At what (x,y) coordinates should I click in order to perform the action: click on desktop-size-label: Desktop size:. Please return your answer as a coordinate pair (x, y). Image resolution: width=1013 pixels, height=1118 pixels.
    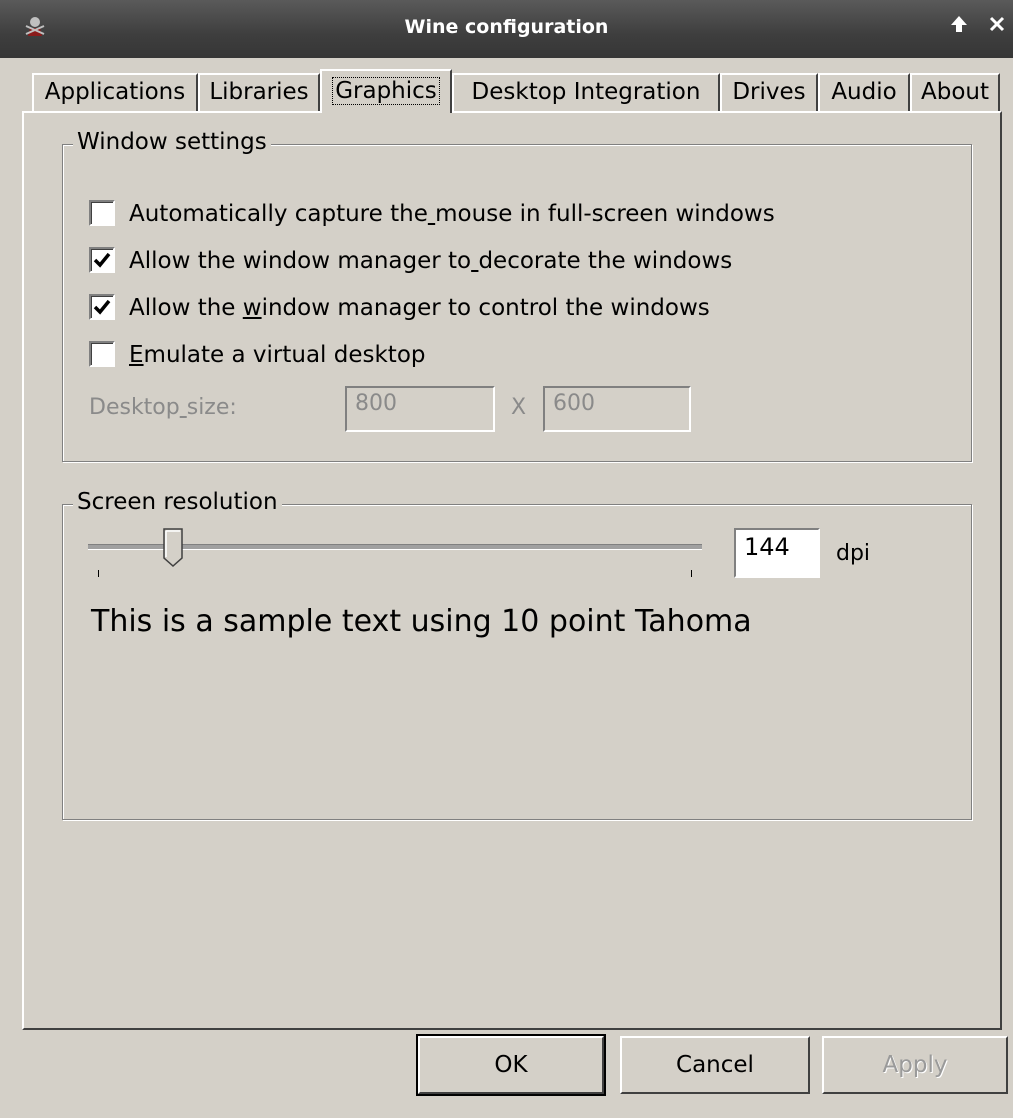
    Looking at the image, I should click on (163, 407).